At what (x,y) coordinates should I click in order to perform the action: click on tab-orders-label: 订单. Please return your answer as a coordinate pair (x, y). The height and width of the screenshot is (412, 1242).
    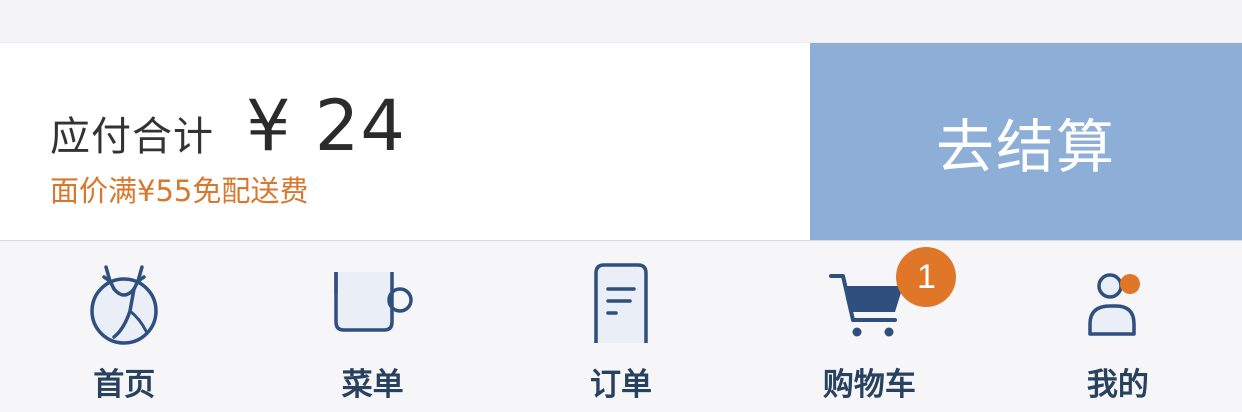
    Looking at the image, I should click on (621, 385).